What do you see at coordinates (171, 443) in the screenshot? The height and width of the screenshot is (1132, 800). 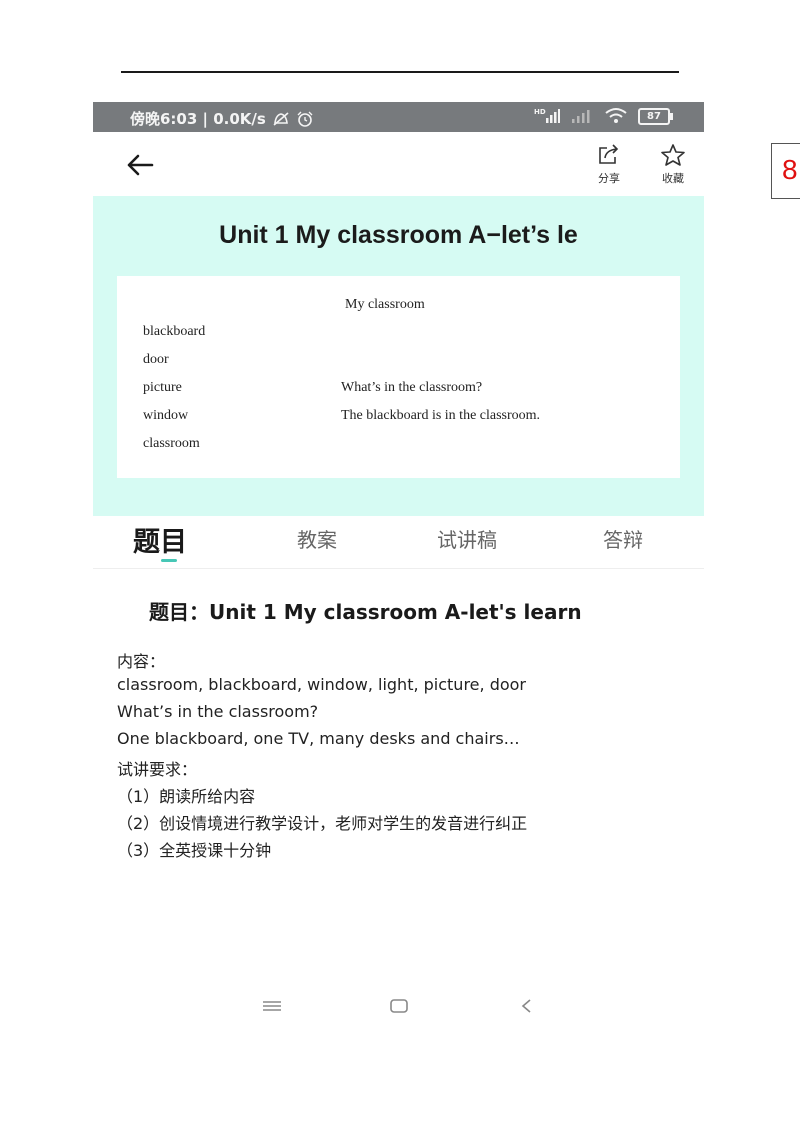 I see `slide-word: classroom` at bounding box center [171, 443].